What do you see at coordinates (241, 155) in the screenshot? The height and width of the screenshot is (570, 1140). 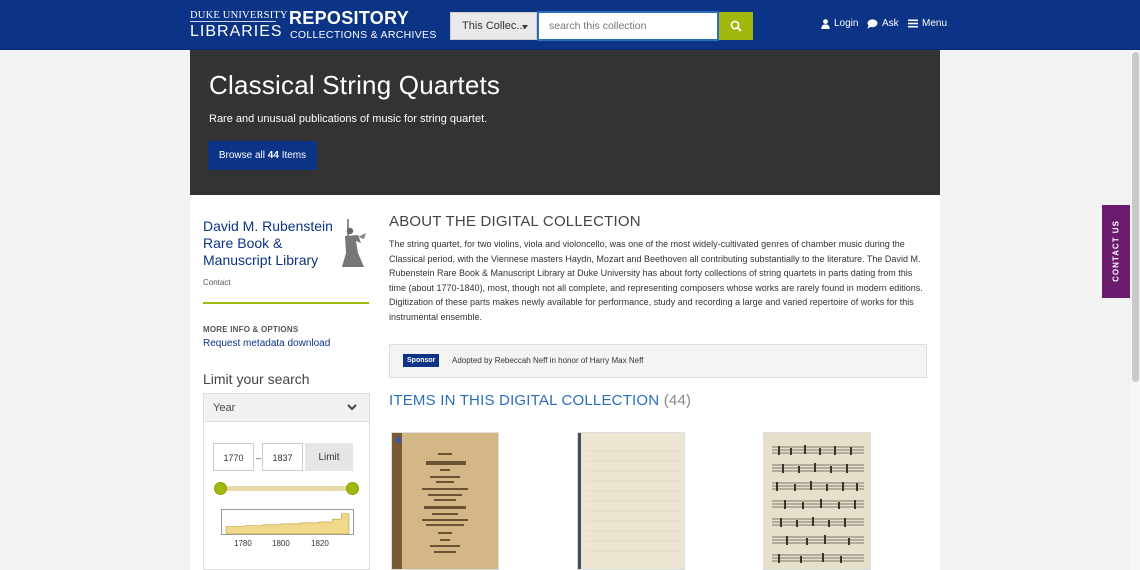 I see `browse-prefix: Browse all` at bounding box center [241, 155].